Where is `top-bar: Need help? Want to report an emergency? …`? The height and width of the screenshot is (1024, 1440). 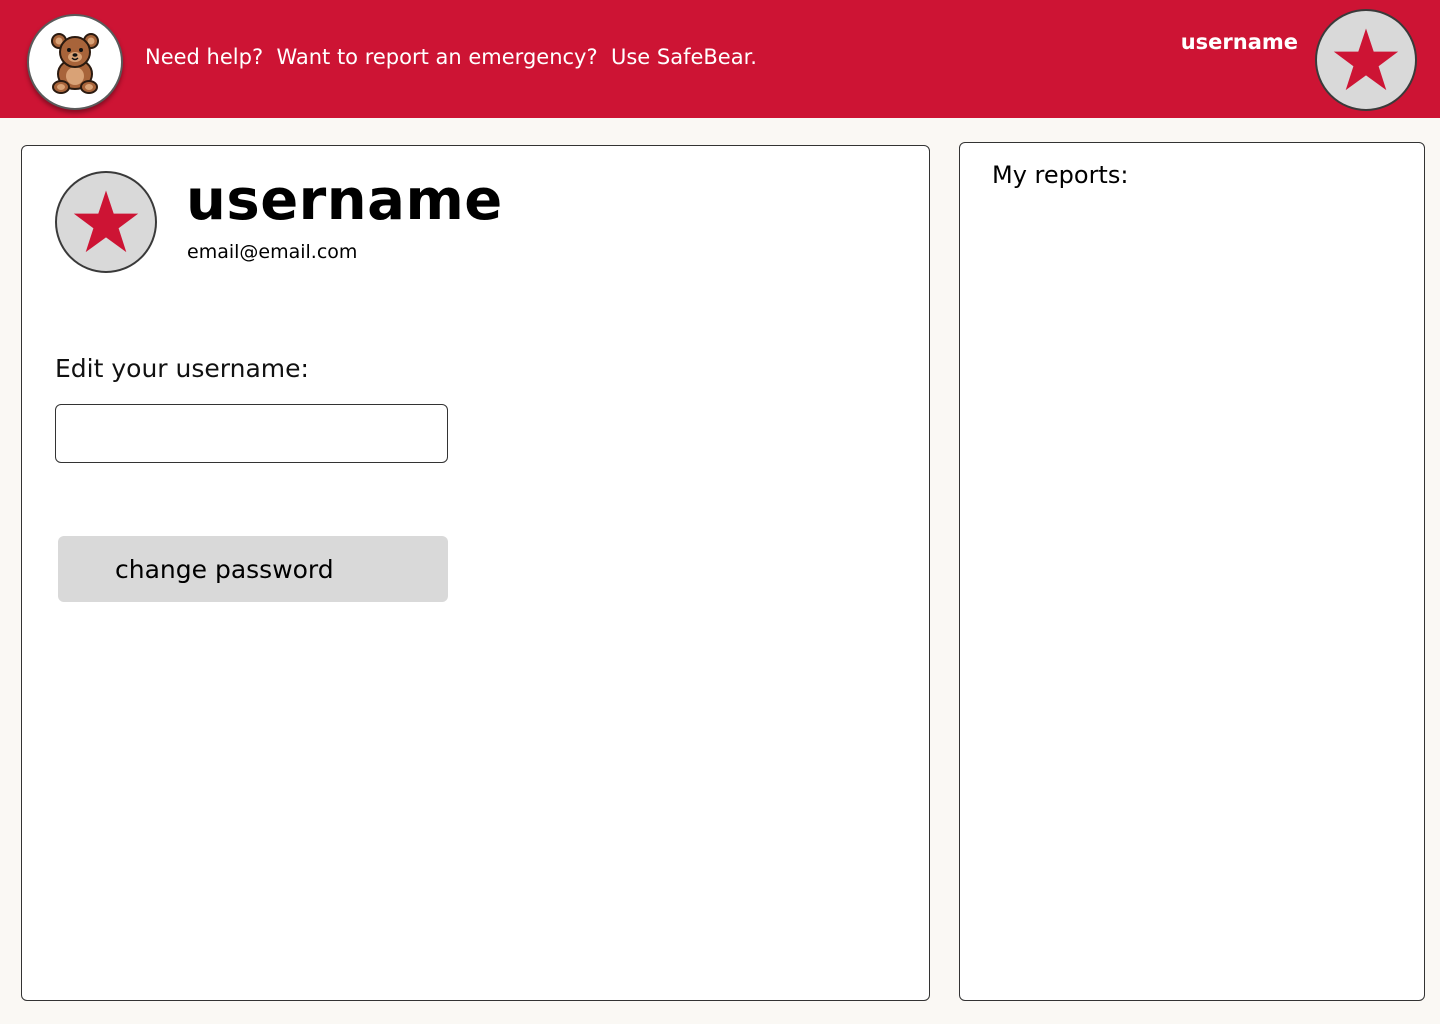 top-bar: Need help? Want to report an emergency? … is located at coordinates (720, 59).